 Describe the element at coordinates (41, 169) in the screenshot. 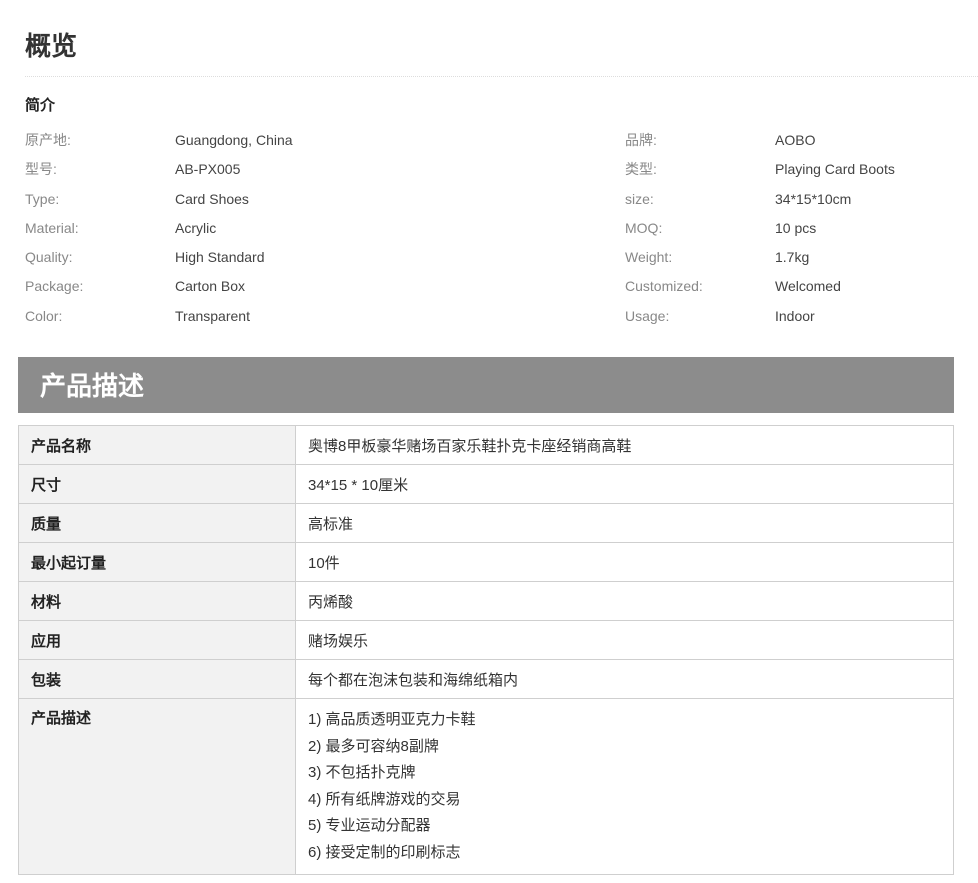

I see `spec-label: 型号:` at that location.